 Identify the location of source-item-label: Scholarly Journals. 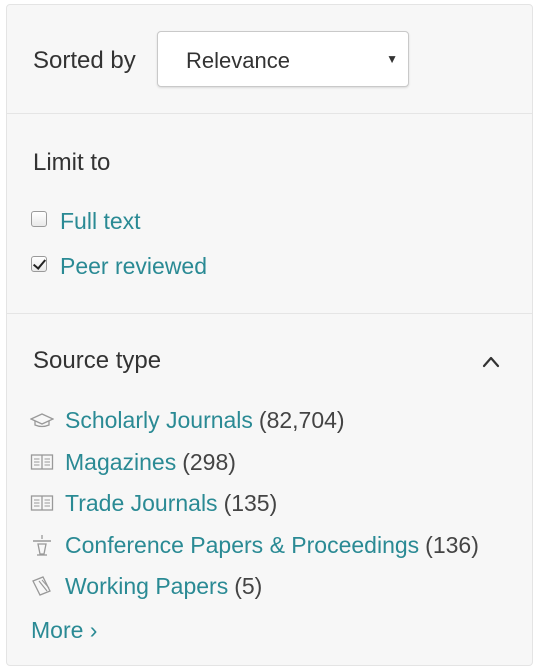
(159, 420).